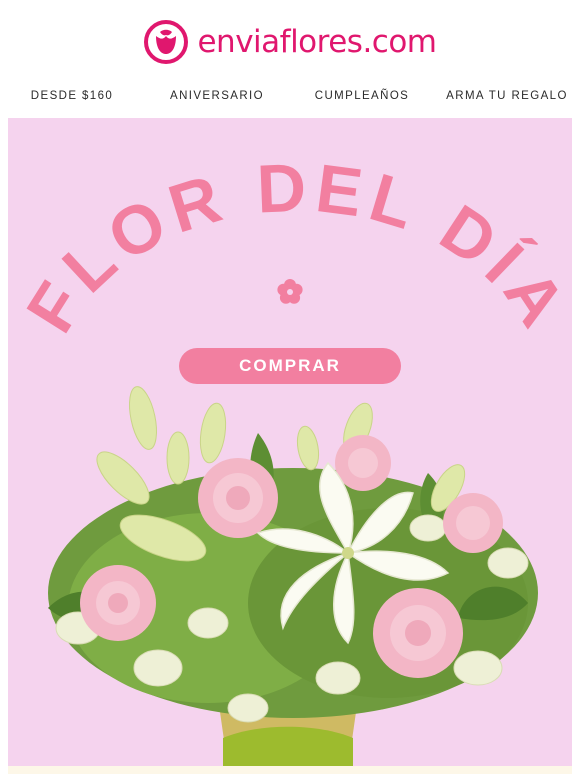 The height and width of the screenshot is (774, 580). I want to click on nav-item-arma-tu-regalo: ARMA TU REGALO, so click(507, 96).